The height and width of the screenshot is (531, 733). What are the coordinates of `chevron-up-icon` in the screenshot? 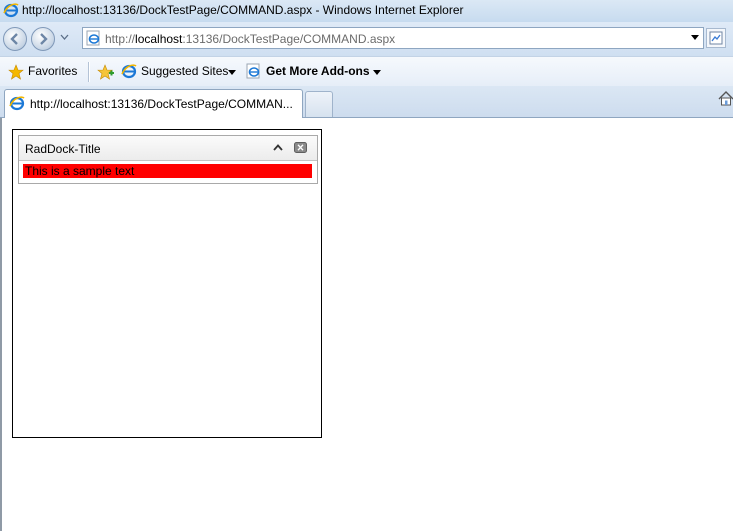 It's located at (278, 147).